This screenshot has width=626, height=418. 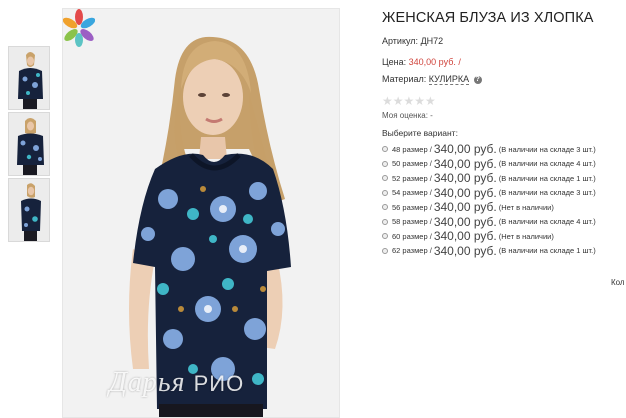 I want to click on my-rating-label: Моя оценка:, so click(x=405, y=115).